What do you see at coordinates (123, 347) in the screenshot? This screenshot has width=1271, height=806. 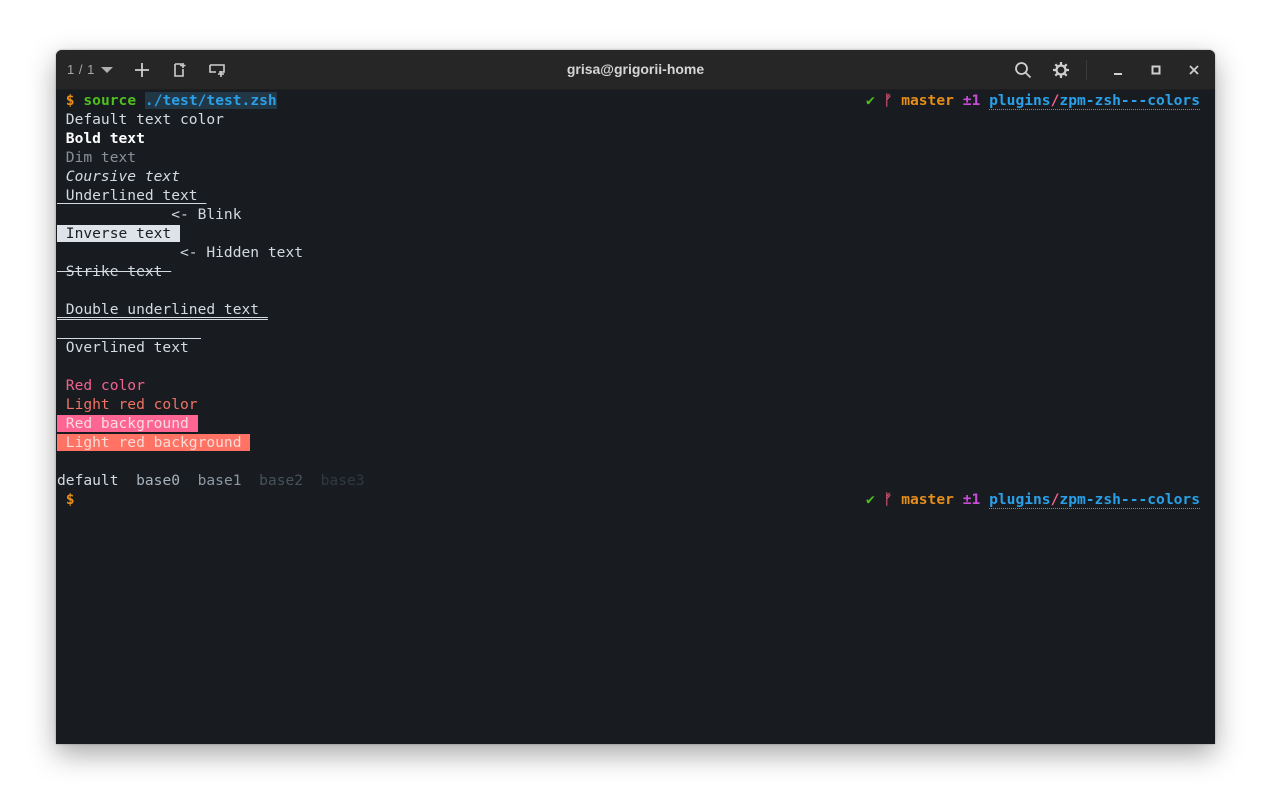 I see `overlined-text-line: Overlined text` at bounding box center [123, 347].